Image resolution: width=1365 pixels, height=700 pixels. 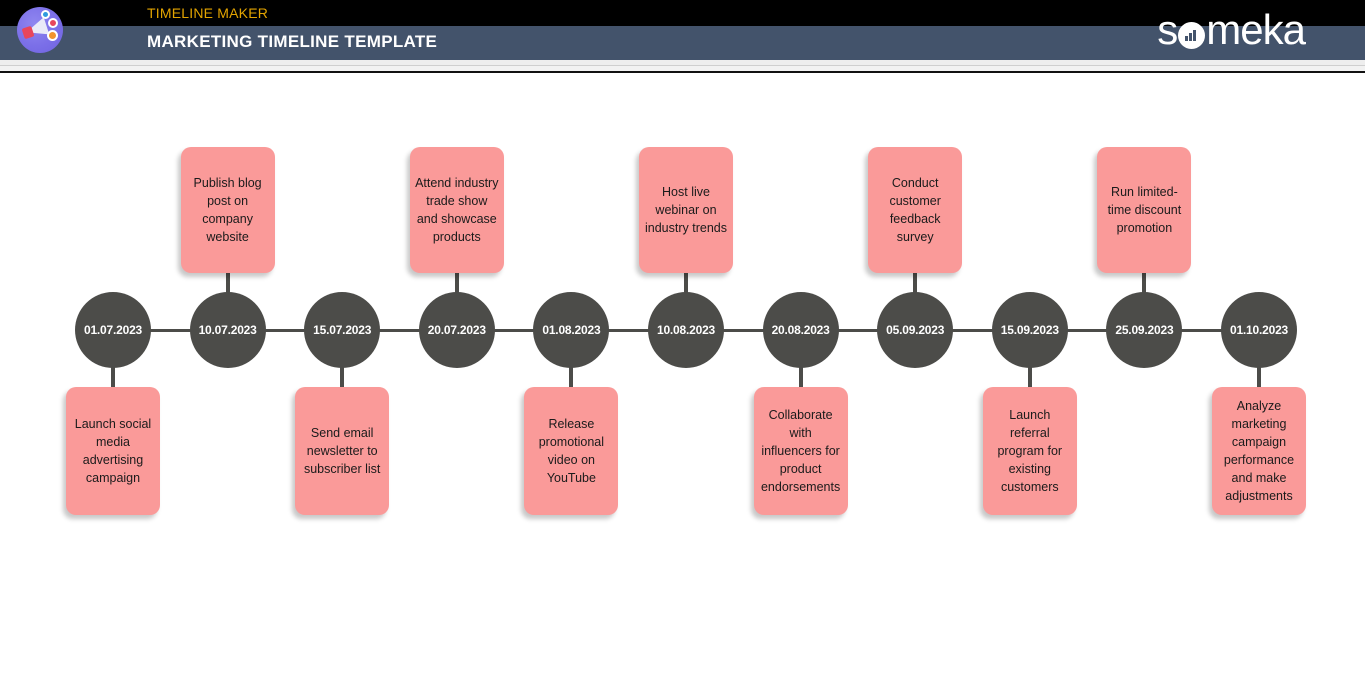 I want to click on someka-brand-logo: s meka, so click(x=1231, y=29).